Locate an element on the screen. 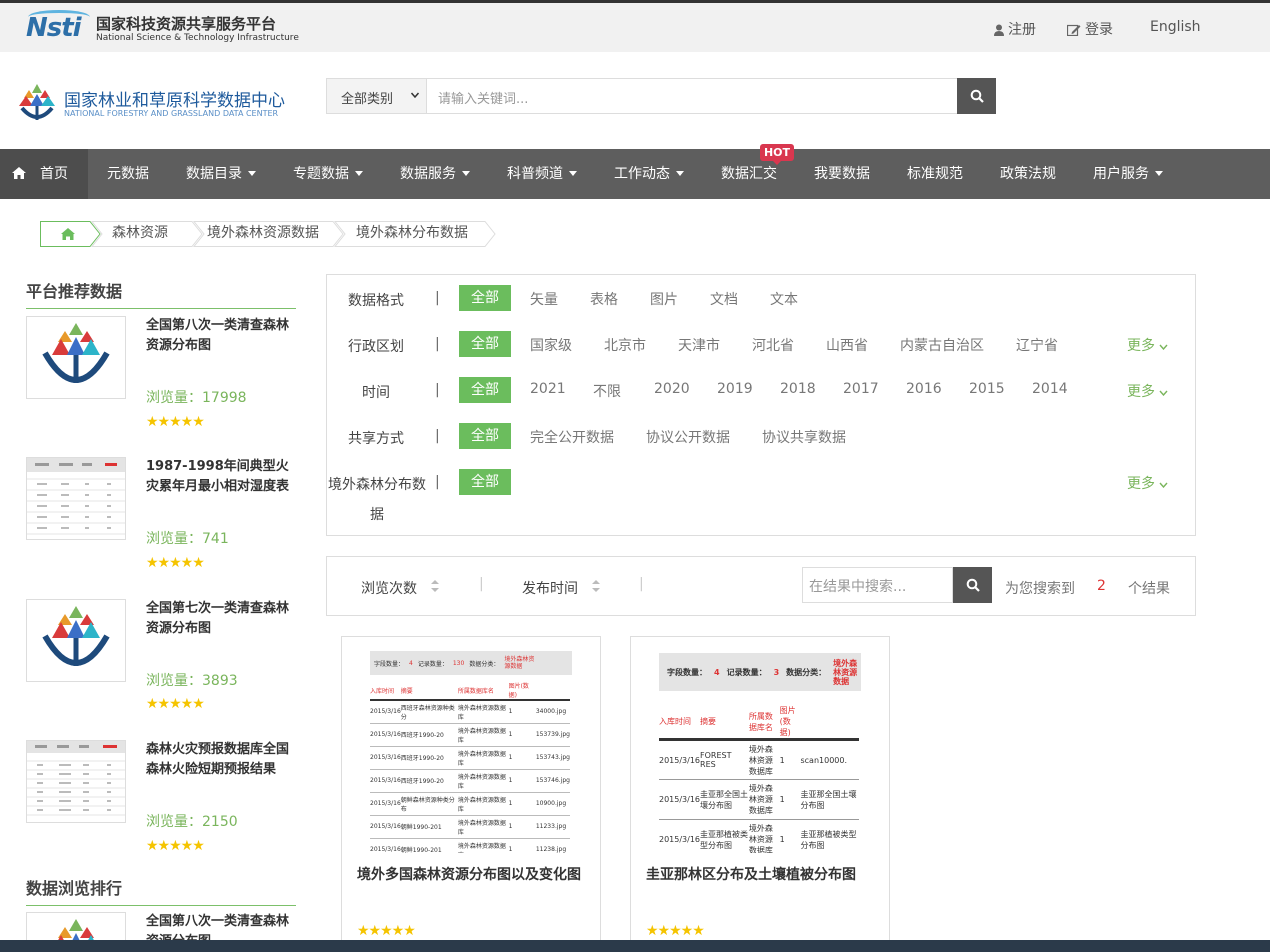  register-link: 注册 is located at coordinates (1015, 29).